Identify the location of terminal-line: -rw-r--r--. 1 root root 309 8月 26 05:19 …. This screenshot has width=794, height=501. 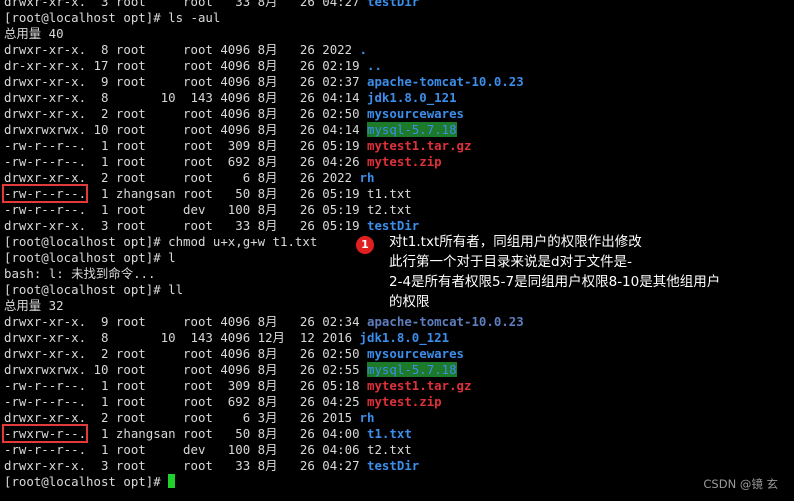
(399, 146).